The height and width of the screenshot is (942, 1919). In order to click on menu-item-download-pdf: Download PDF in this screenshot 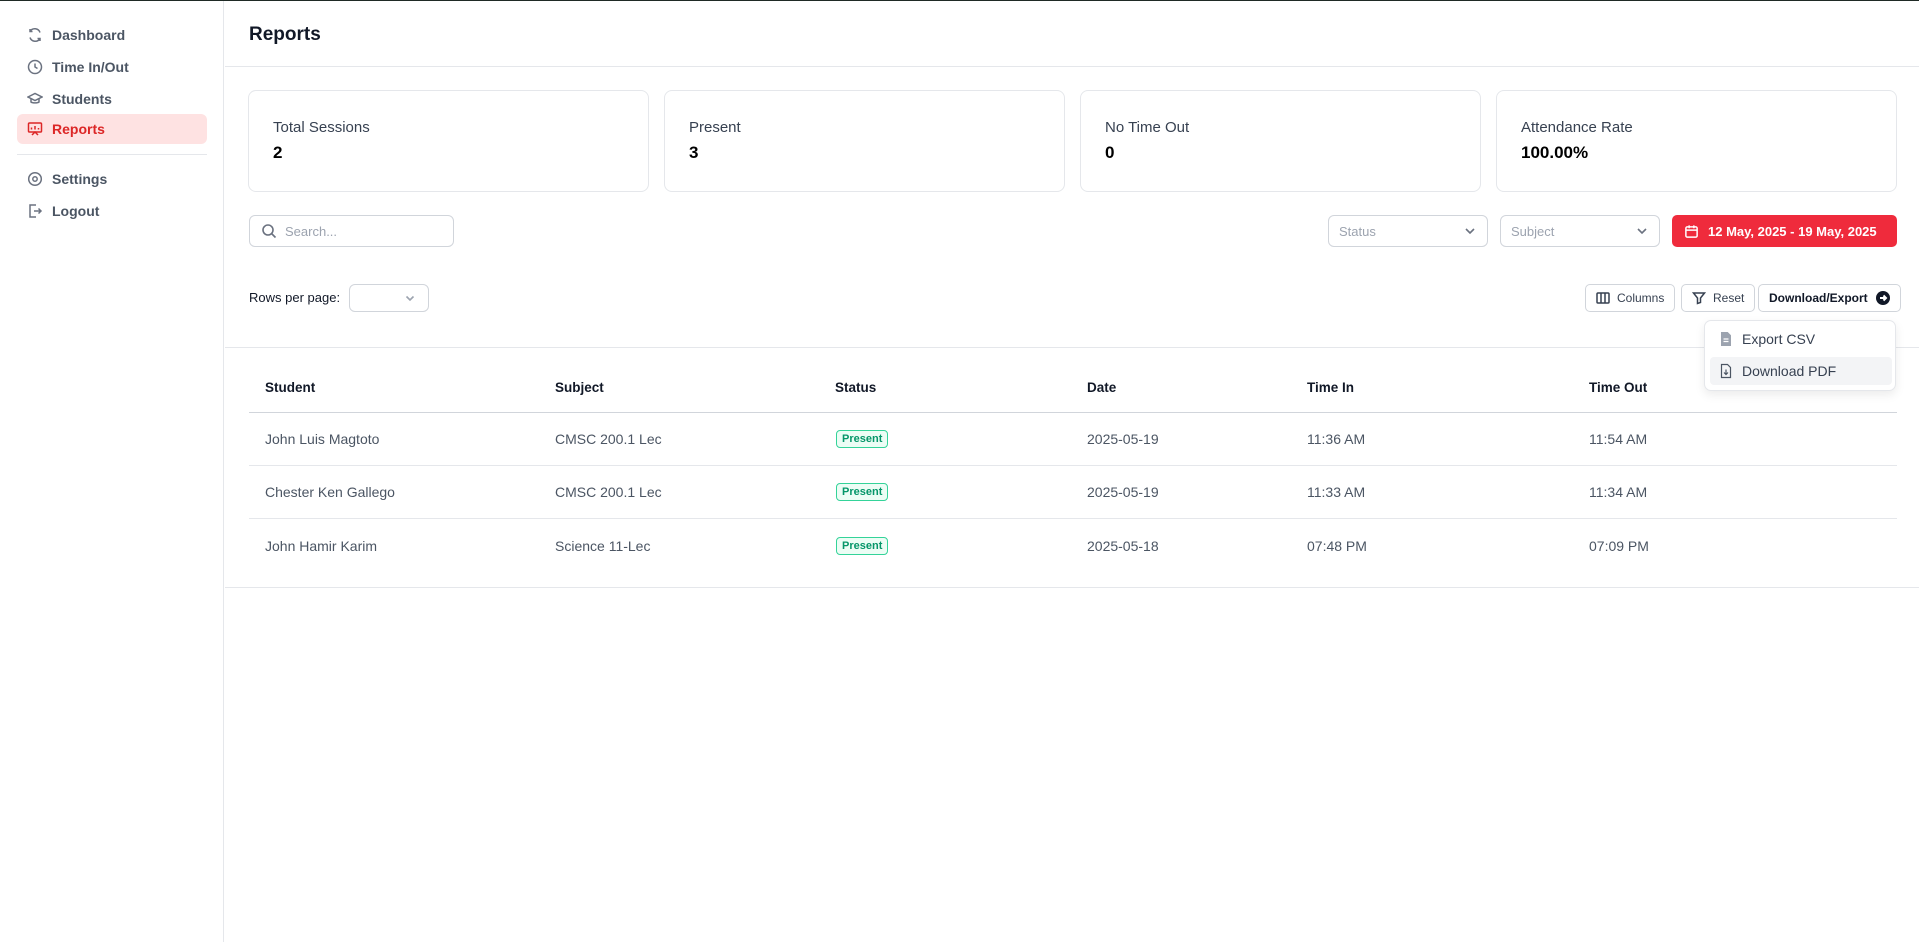, I will do `click(1801, 371)`.